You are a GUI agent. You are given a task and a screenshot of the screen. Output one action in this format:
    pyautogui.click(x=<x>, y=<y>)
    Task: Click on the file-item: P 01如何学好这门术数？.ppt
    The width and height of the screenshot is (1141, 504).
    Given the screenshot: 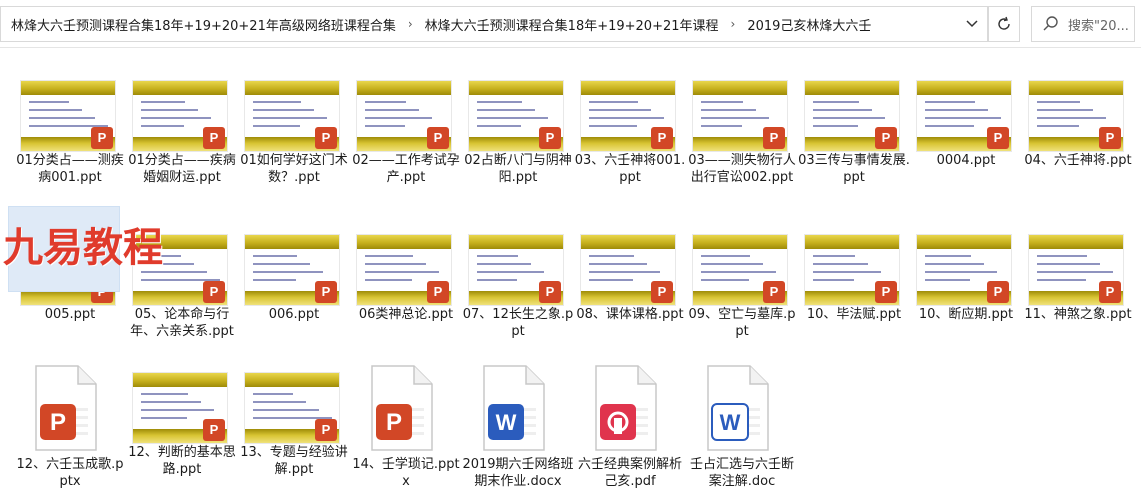 What is the action you would take?
    pyautogui.click(x=294, y=142)
    